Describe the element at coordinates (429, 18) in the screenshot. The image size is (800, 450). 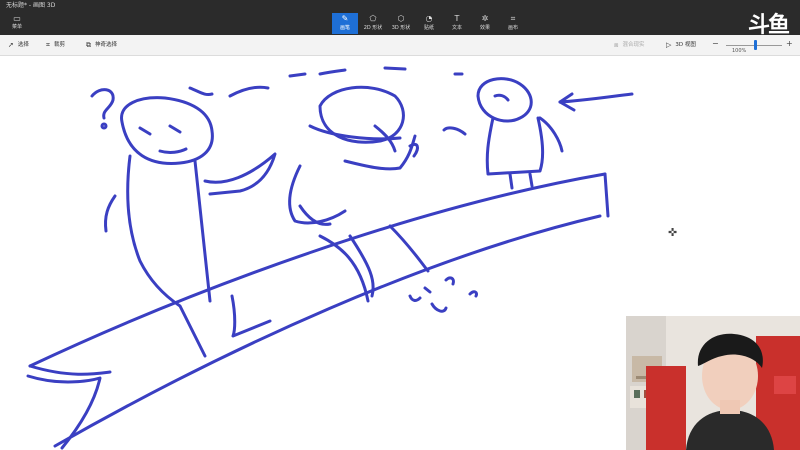
I see `stickers-icon: ◔` at that location.